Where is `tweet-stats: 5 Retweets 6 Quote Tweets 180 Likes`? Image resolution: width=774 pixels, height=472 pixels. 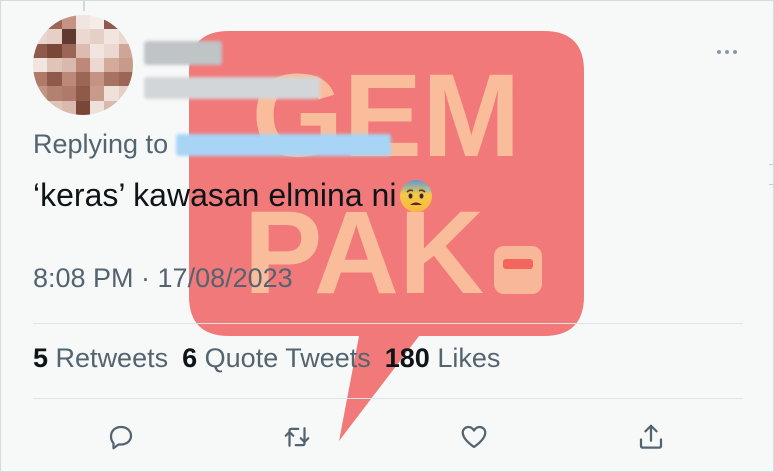 tweet-stats: 5 Retweets 6 Quote Tweets 180 Likes is located at coordinates (273, 358).